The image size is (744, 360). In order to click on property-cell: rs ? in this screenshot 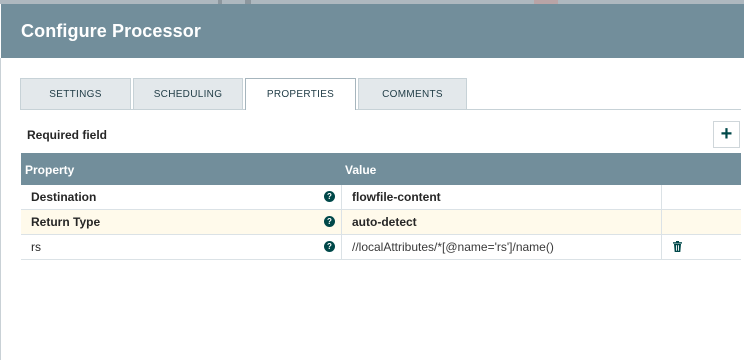, I will do `click(181, 247)`.